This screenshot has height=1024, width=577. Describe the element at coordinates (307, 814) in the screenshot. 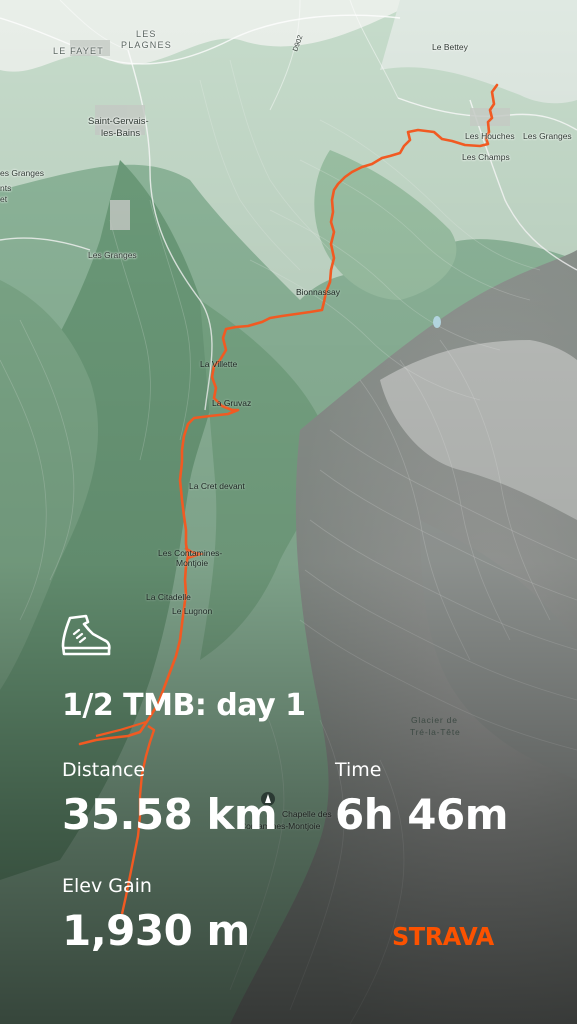

I see `map-label-chapelle: Chapelle des` at that location.